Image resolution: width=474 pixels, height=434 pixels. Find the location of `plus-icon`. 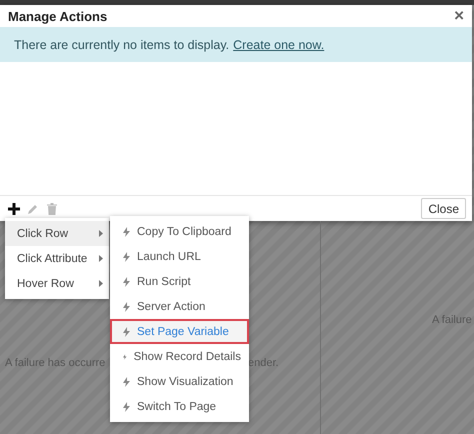

plus-icon is located at coordinates (14, 208).